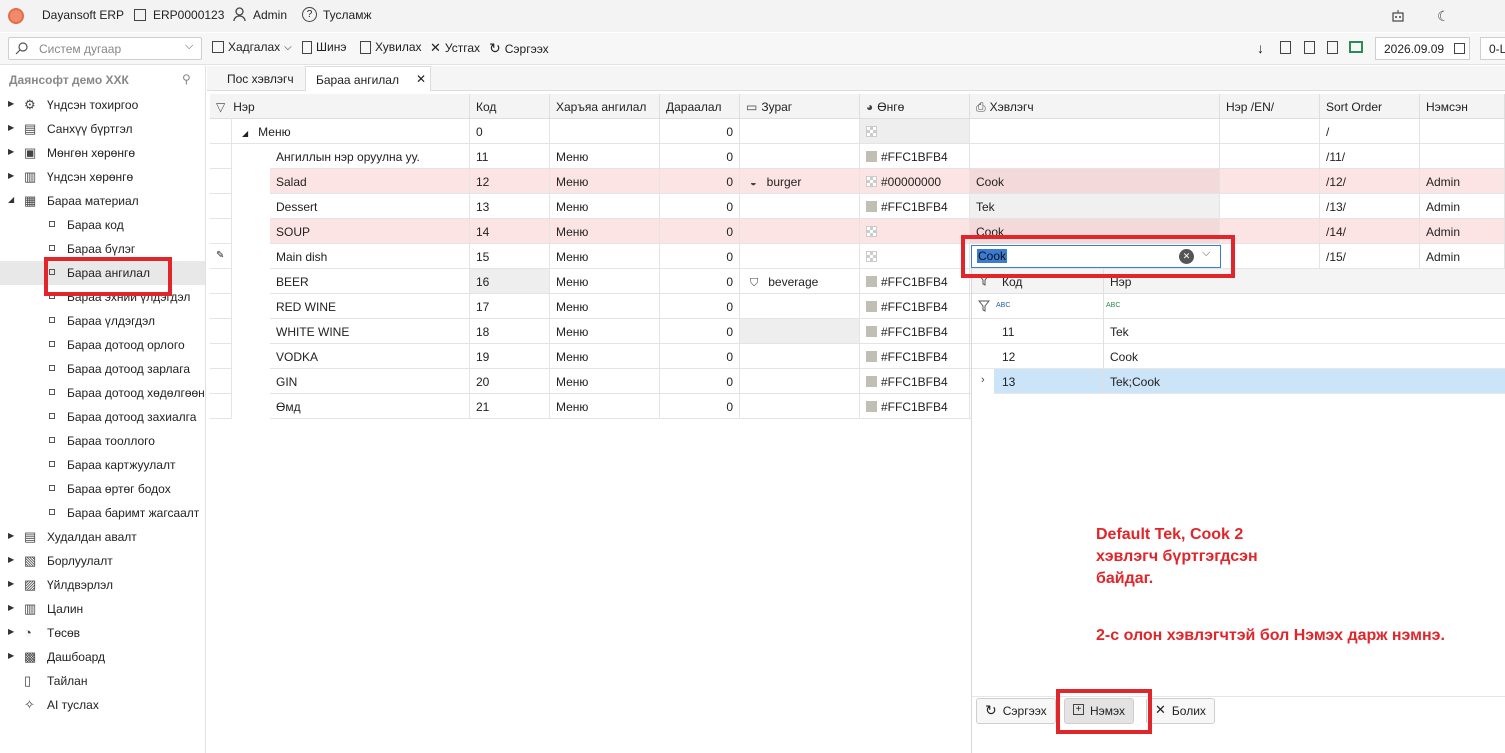  What do you see at coordinates (370, 156) in the screenshot?
I see `grid-cell-name: Ангиллын нэр оруулна уу.` at bounding box center [370, 156].